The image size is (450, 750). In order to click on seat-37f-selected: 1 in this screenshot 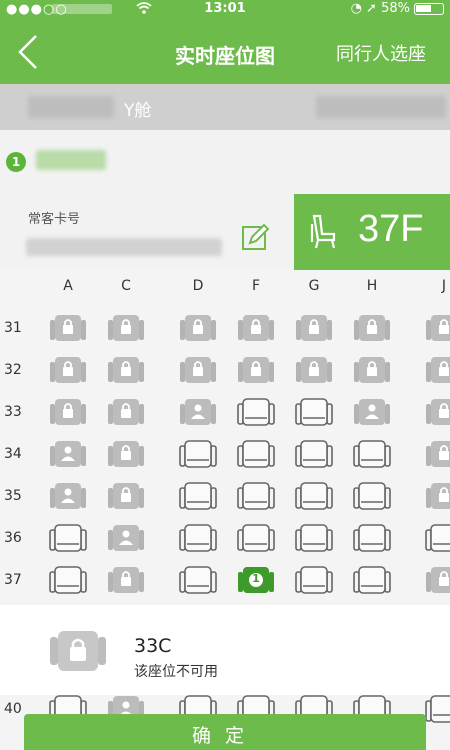, I will do `click(256, 580)`.